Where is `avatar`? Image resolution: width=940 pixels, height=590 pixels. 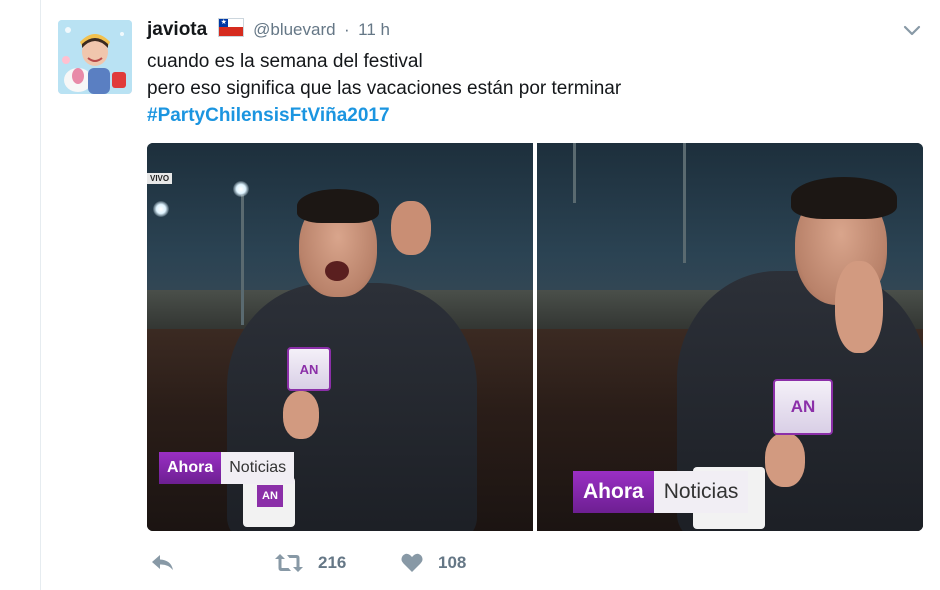 avatar is located at coordinates (95, 57).